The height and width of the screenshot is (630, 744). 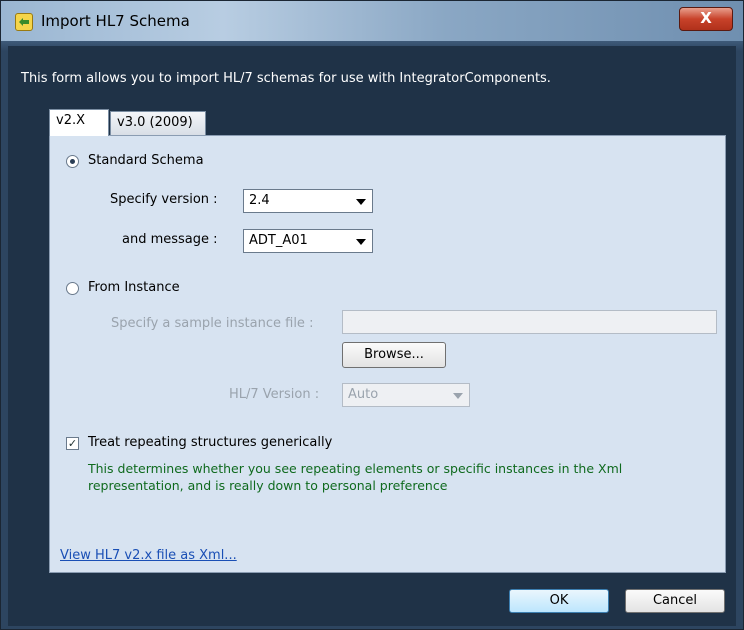 I want to click on sample-file-input, so click(x=529, y=322).